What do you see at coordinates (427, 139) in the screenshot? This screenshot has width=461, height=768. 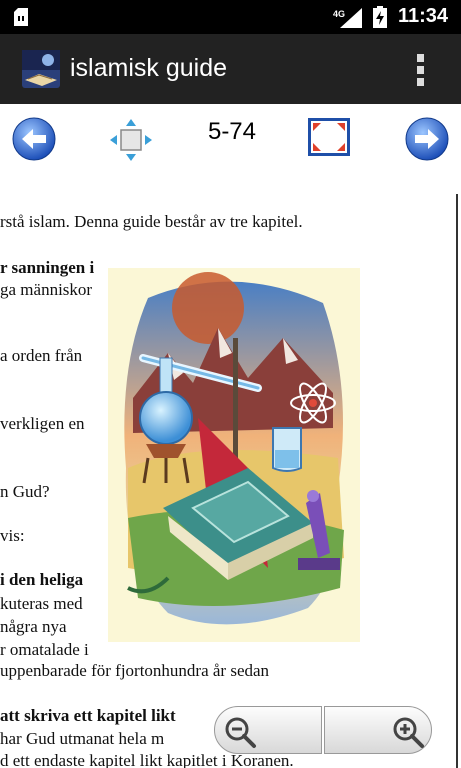 I see `arrow-right-icon` at bounding box center [427, 139].